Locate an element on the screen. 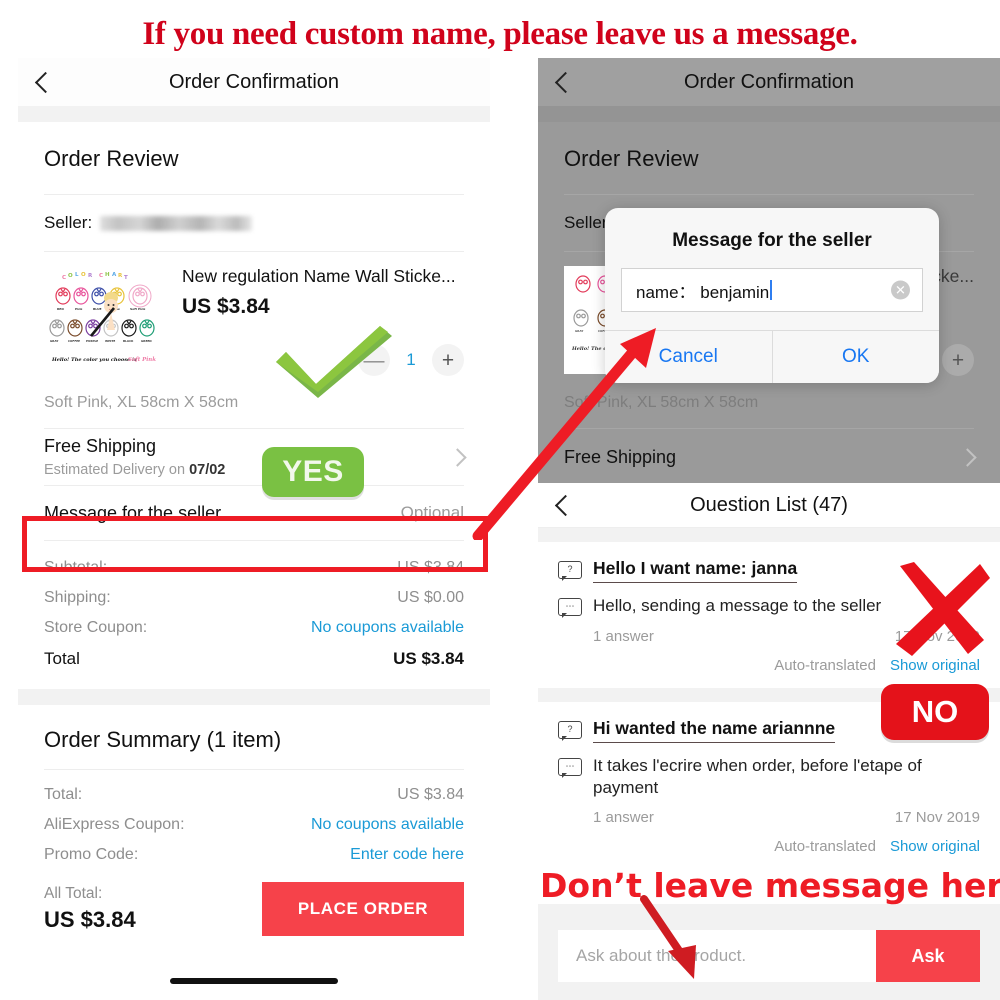 Image resolution: width=1000 pixels, height=1000 pixels. svg-text: PURPLE is located at coordinates (92, 341).